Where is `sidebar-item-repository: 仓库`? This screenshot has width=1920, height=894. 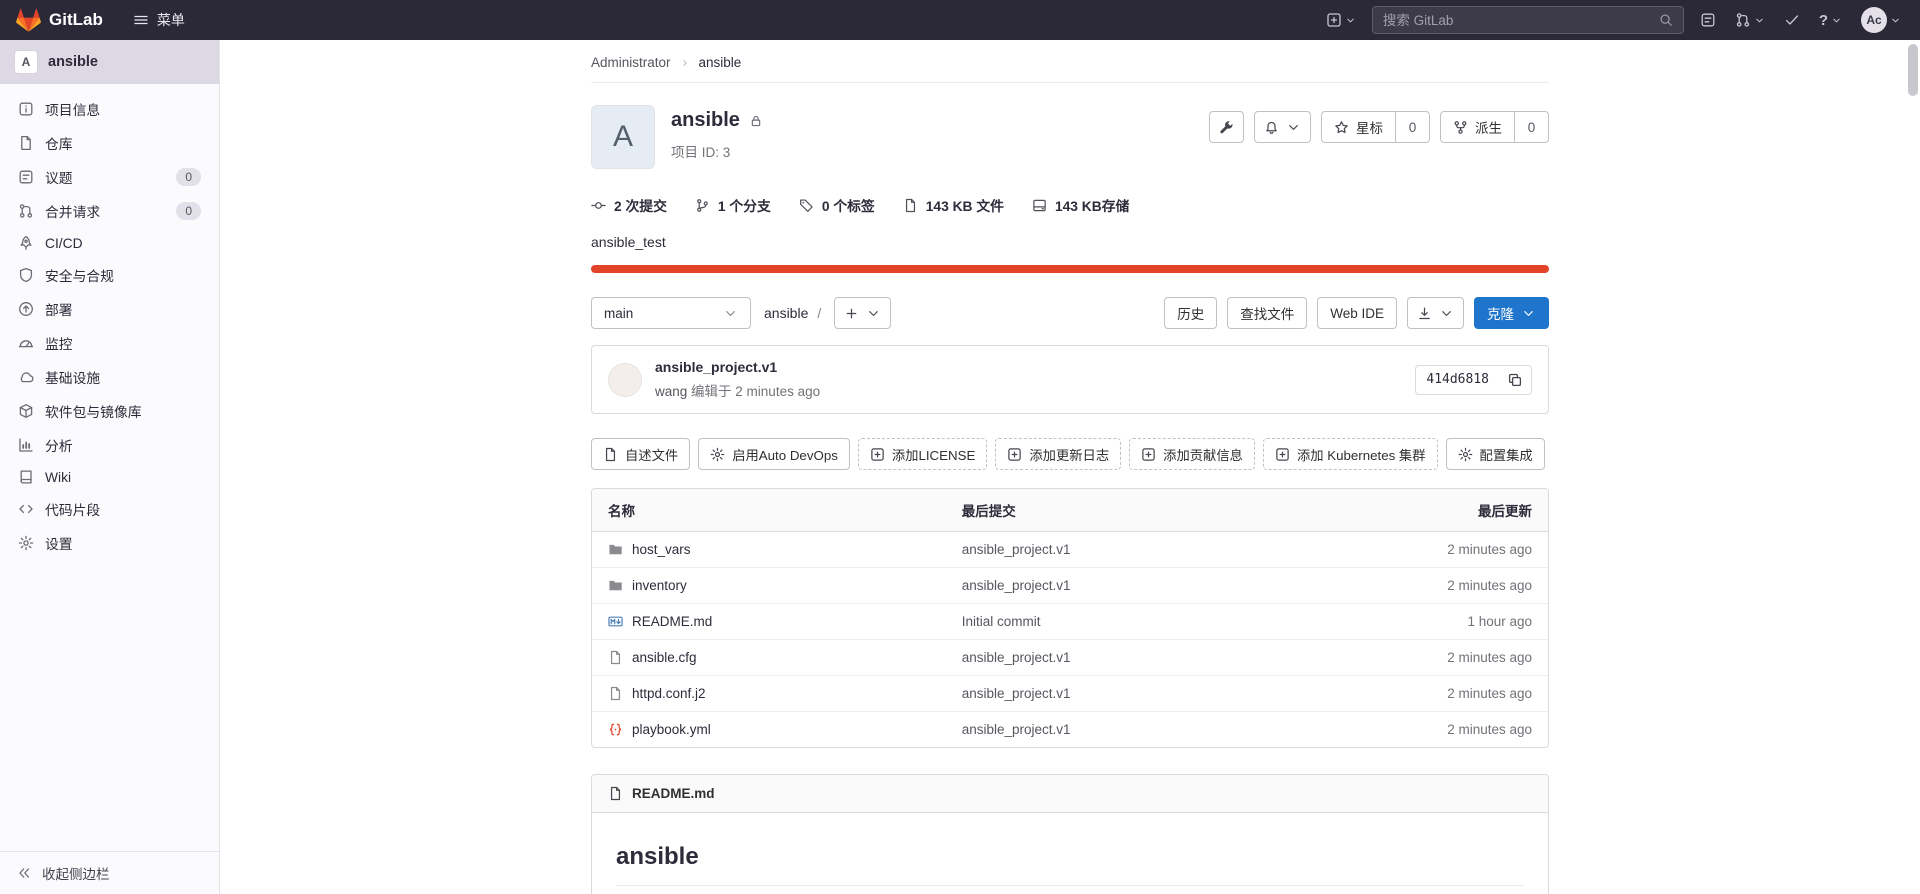 sidebar-item-repository: 仓库 is located at coordinates (109, 143).